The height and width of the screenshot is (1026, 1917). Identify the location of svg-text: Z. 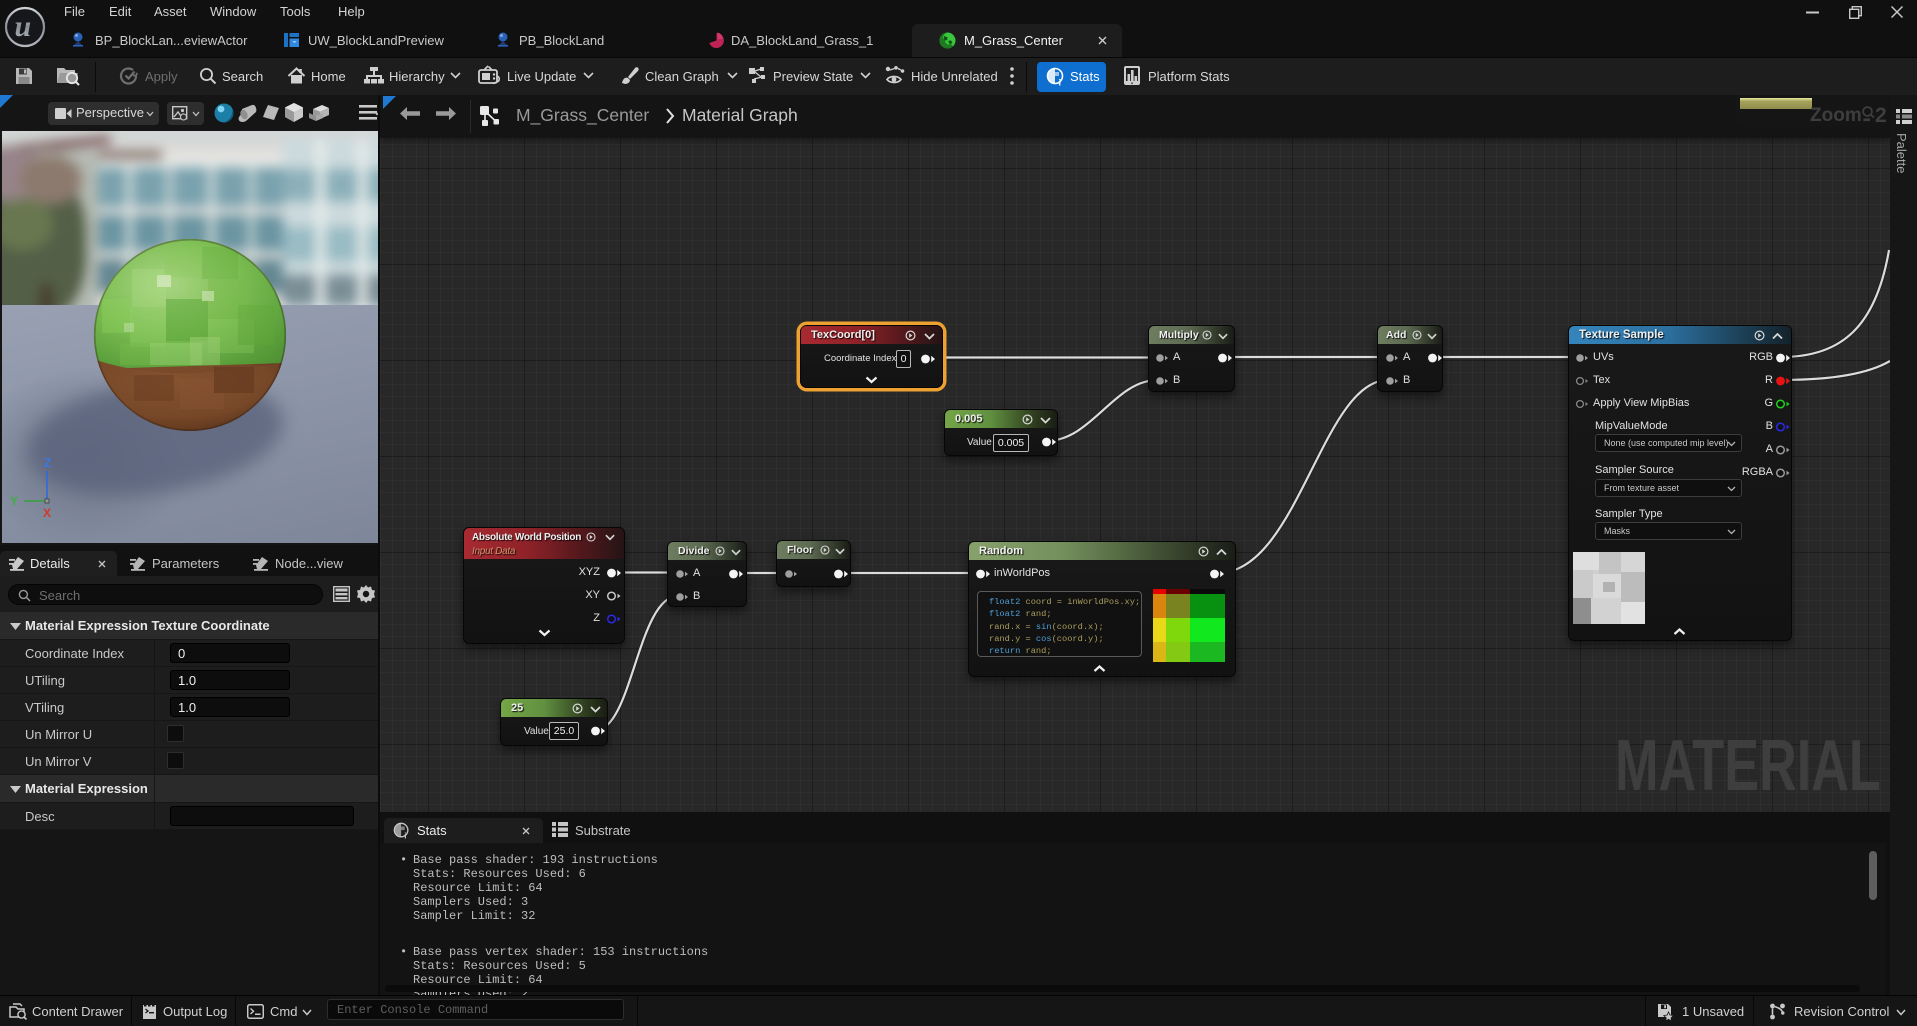
(47, 463).